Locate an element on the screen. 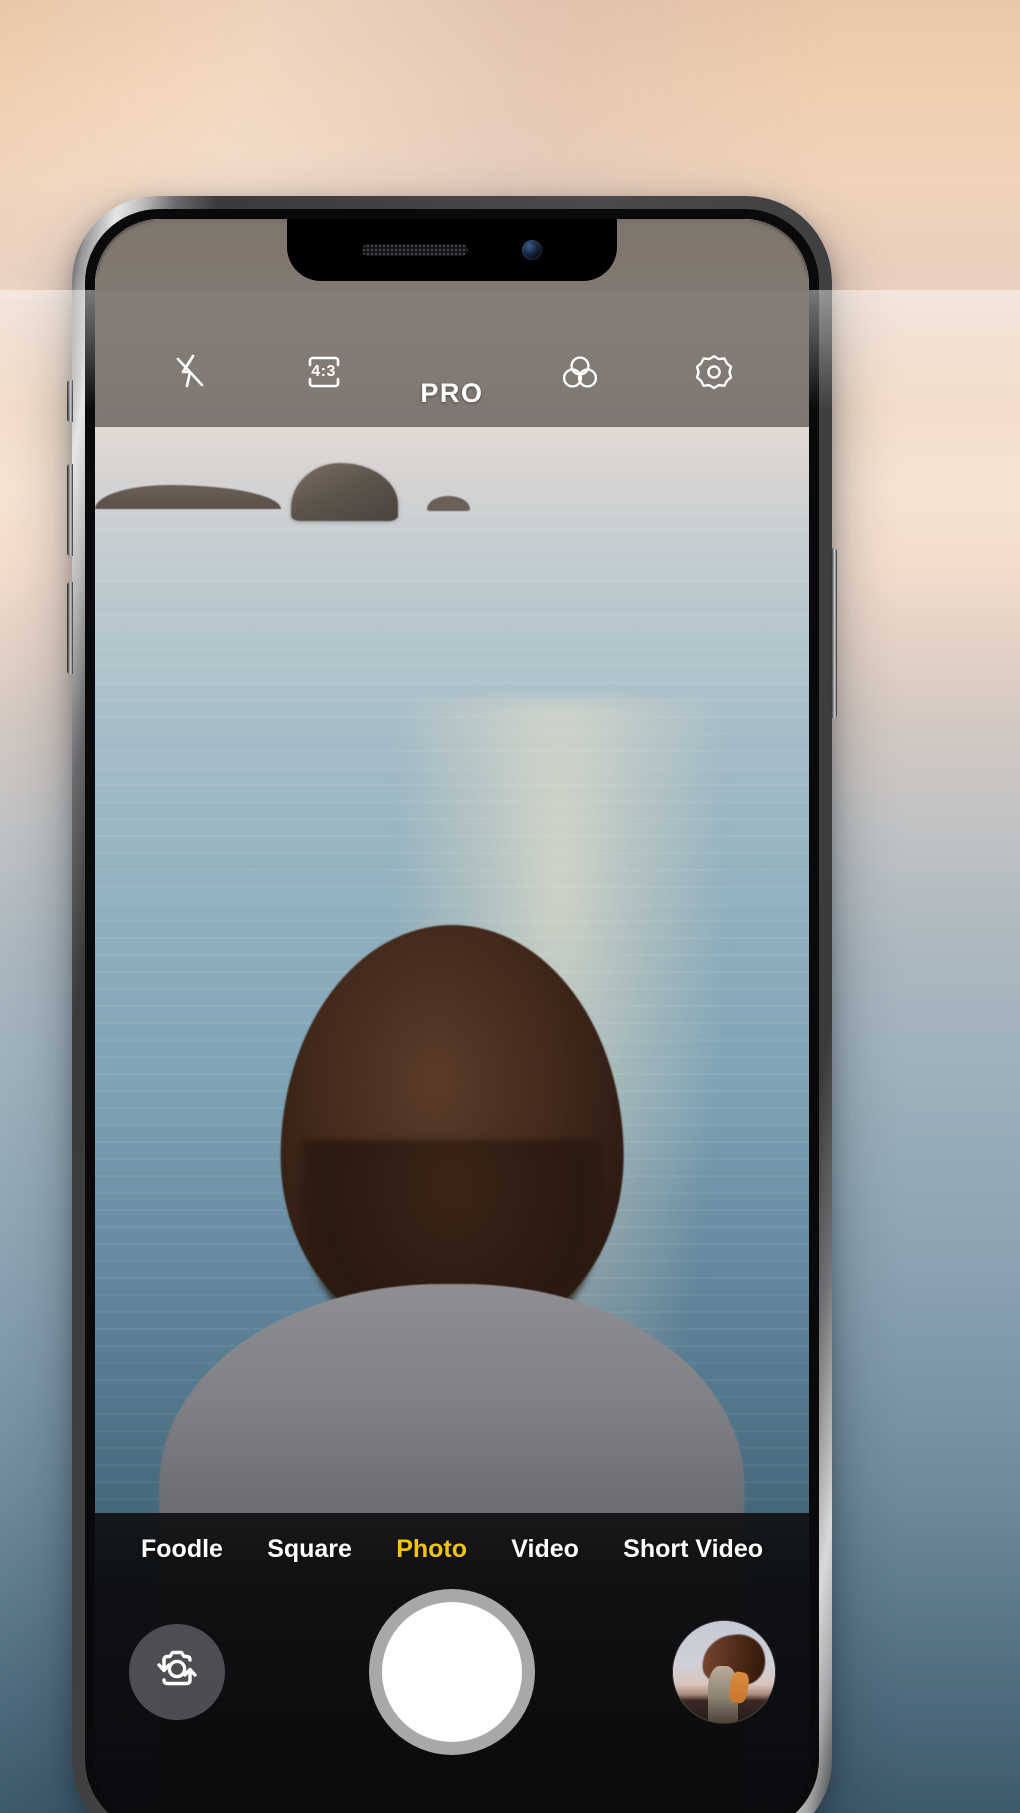  headland-silhouette is located at coordinates (188, 497).